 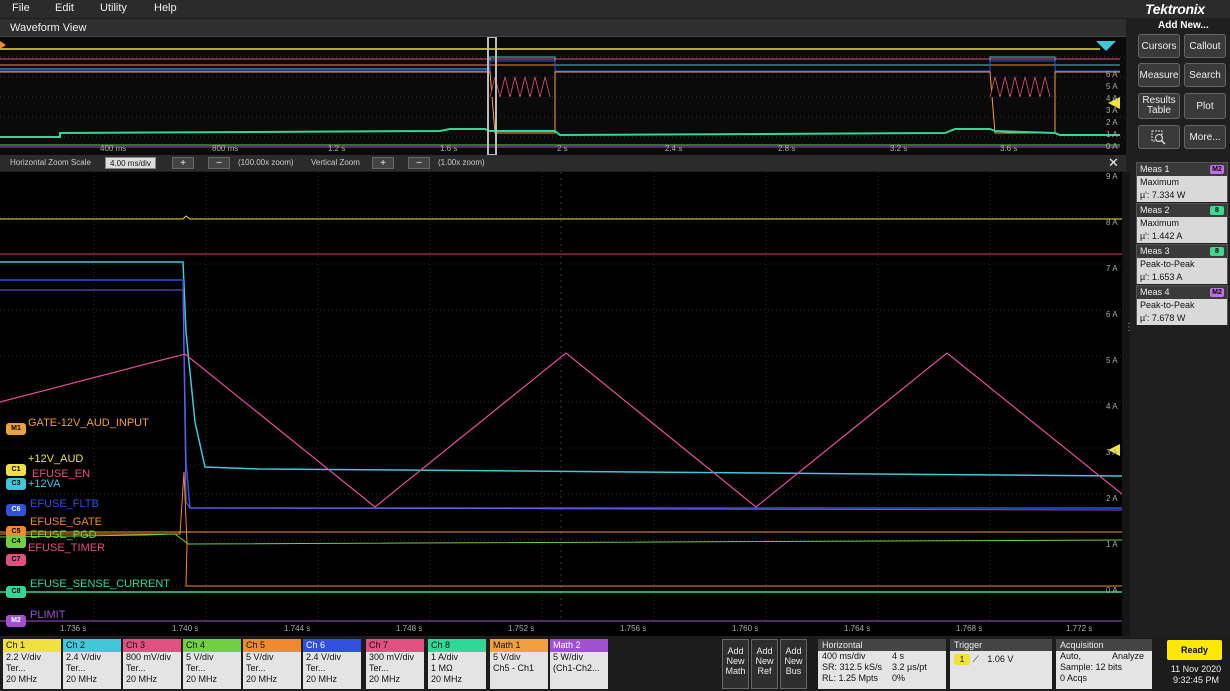 What do you see at coordinates (562, 148) in the screenshot?
I see `overview-x-tick: 2 s` at bounding box center [562, 148].